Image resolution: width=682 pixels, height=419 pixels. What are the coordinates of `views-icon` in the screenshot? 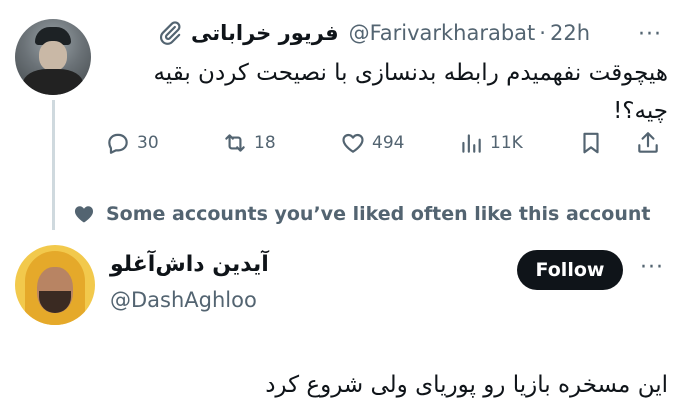 It's located at (471, 143).